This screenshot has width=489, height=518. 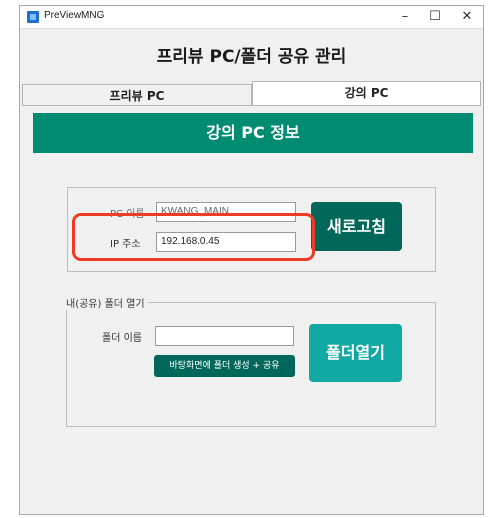 I want to click on title-bar: PreViewMNG – ☐ ✕, so click(x=251, y=17).